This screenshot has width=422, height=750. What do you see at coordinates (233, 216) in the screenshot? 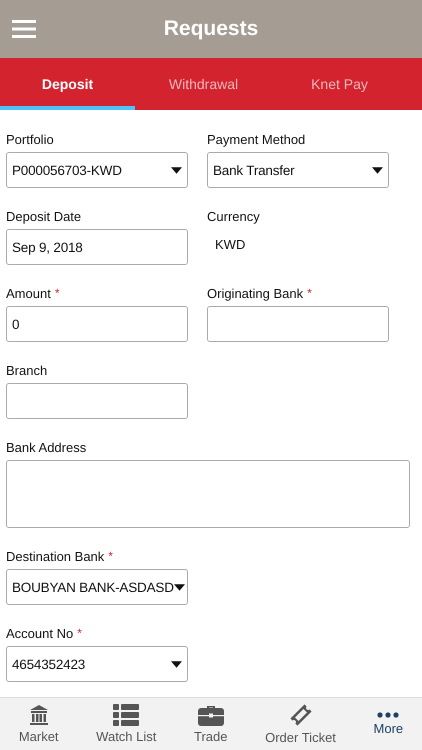
I see `field-label: Currency` at bounding box center [233, 216].